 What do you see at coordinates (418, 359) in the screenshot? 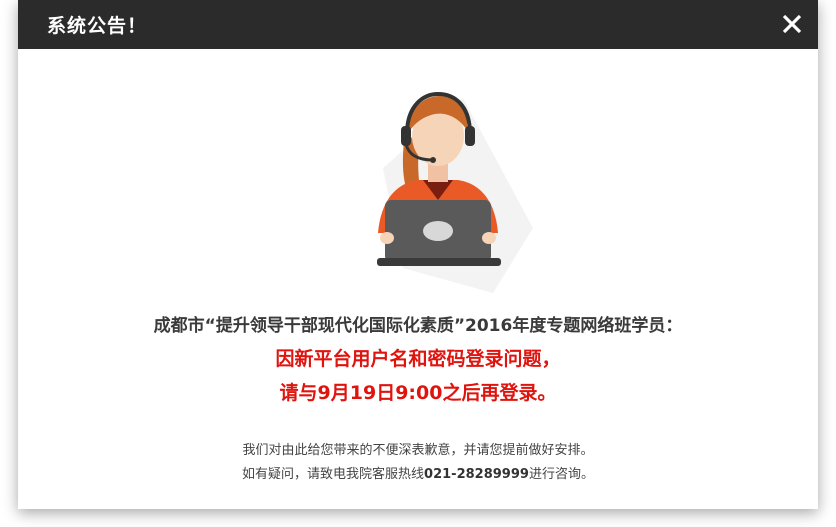
I see `notice-issue: 因新平台用户名和密码登录问题，` at bounding box center [418, 359].